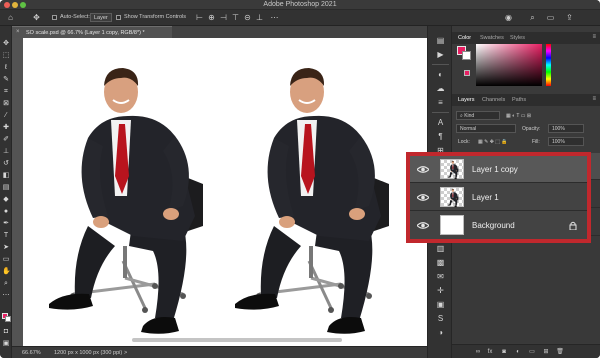 The height and width of the screenshot is (358, 600). I want to click on path-select-tool-icon: ➤, so click(6, 248).